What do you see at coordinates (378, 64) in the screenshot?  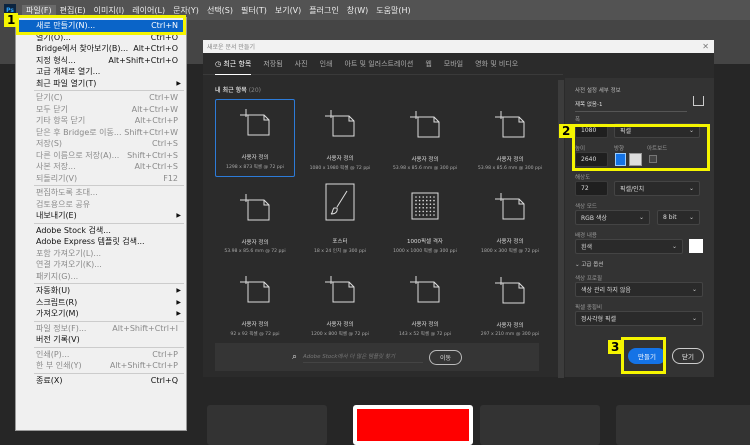 I see `tab-4: 아트 및 일러스트레이션` at bounding box center [378, 64].